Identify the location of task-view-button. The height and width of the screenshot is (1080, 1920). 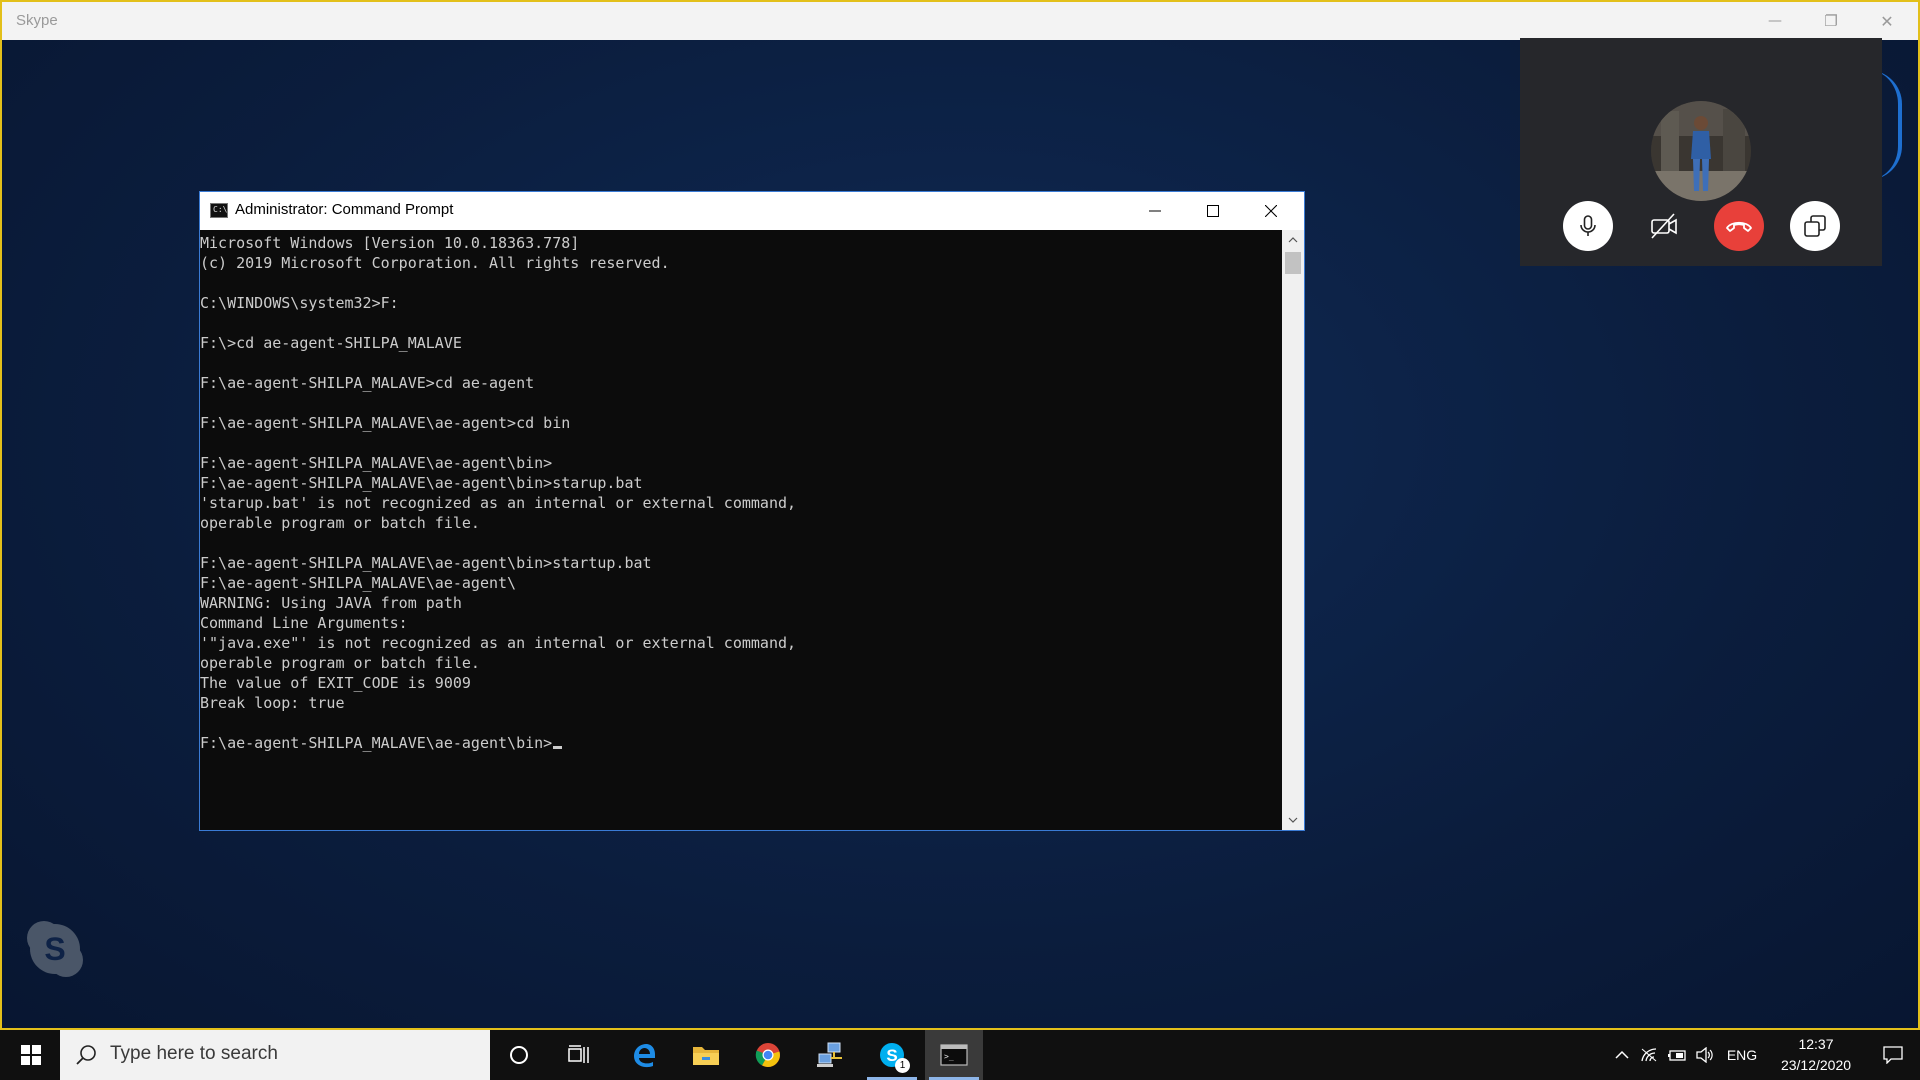
(579, 1055).